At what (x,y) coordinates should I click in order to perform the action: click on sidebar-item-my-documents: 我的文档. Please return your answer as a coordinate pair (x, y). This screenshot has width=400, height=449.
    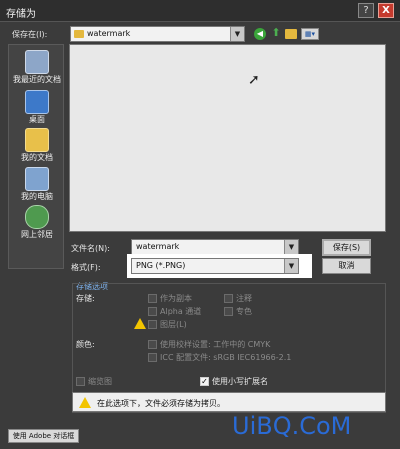
    Looking at the image, I should click on (37, 145).